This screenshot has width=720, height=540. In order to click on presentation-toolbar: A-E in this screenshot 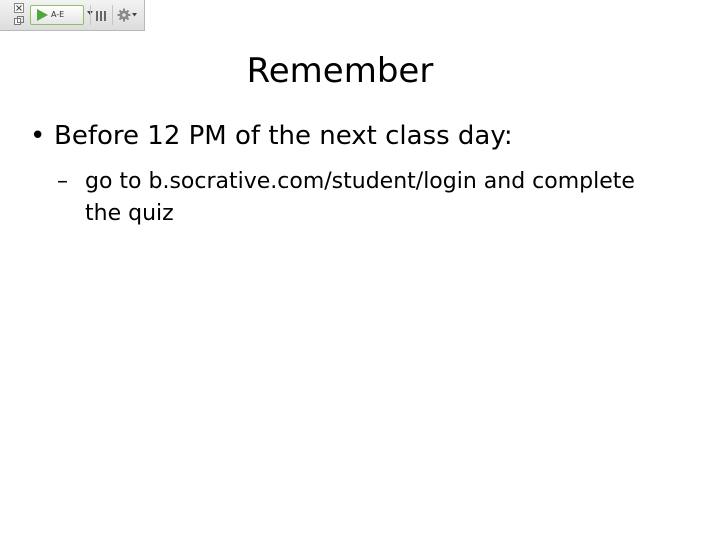, I will do `click(72, 15)`.